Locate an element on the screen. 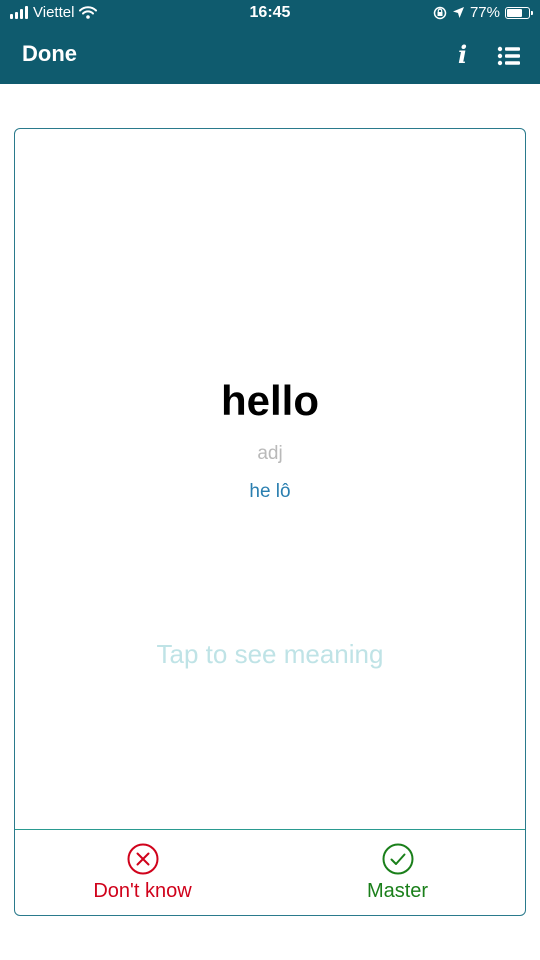  status-right: 77% is located at coordinates (483, 12).